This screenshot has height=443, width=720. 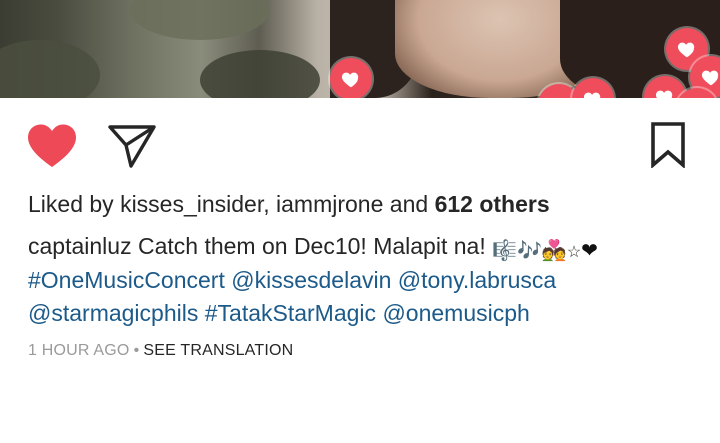 What do you see at coordinates (329, 204) in the screenshot?
I see `liker-username: iammjrone` at bounding box center [329, 204].